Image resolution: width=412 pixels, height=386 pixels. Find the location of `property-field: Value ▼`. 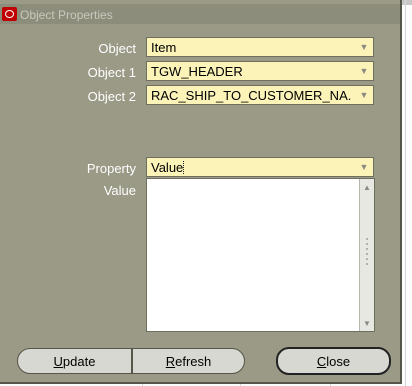

property-field: Value ▼ is located at coordinates (260, 167).